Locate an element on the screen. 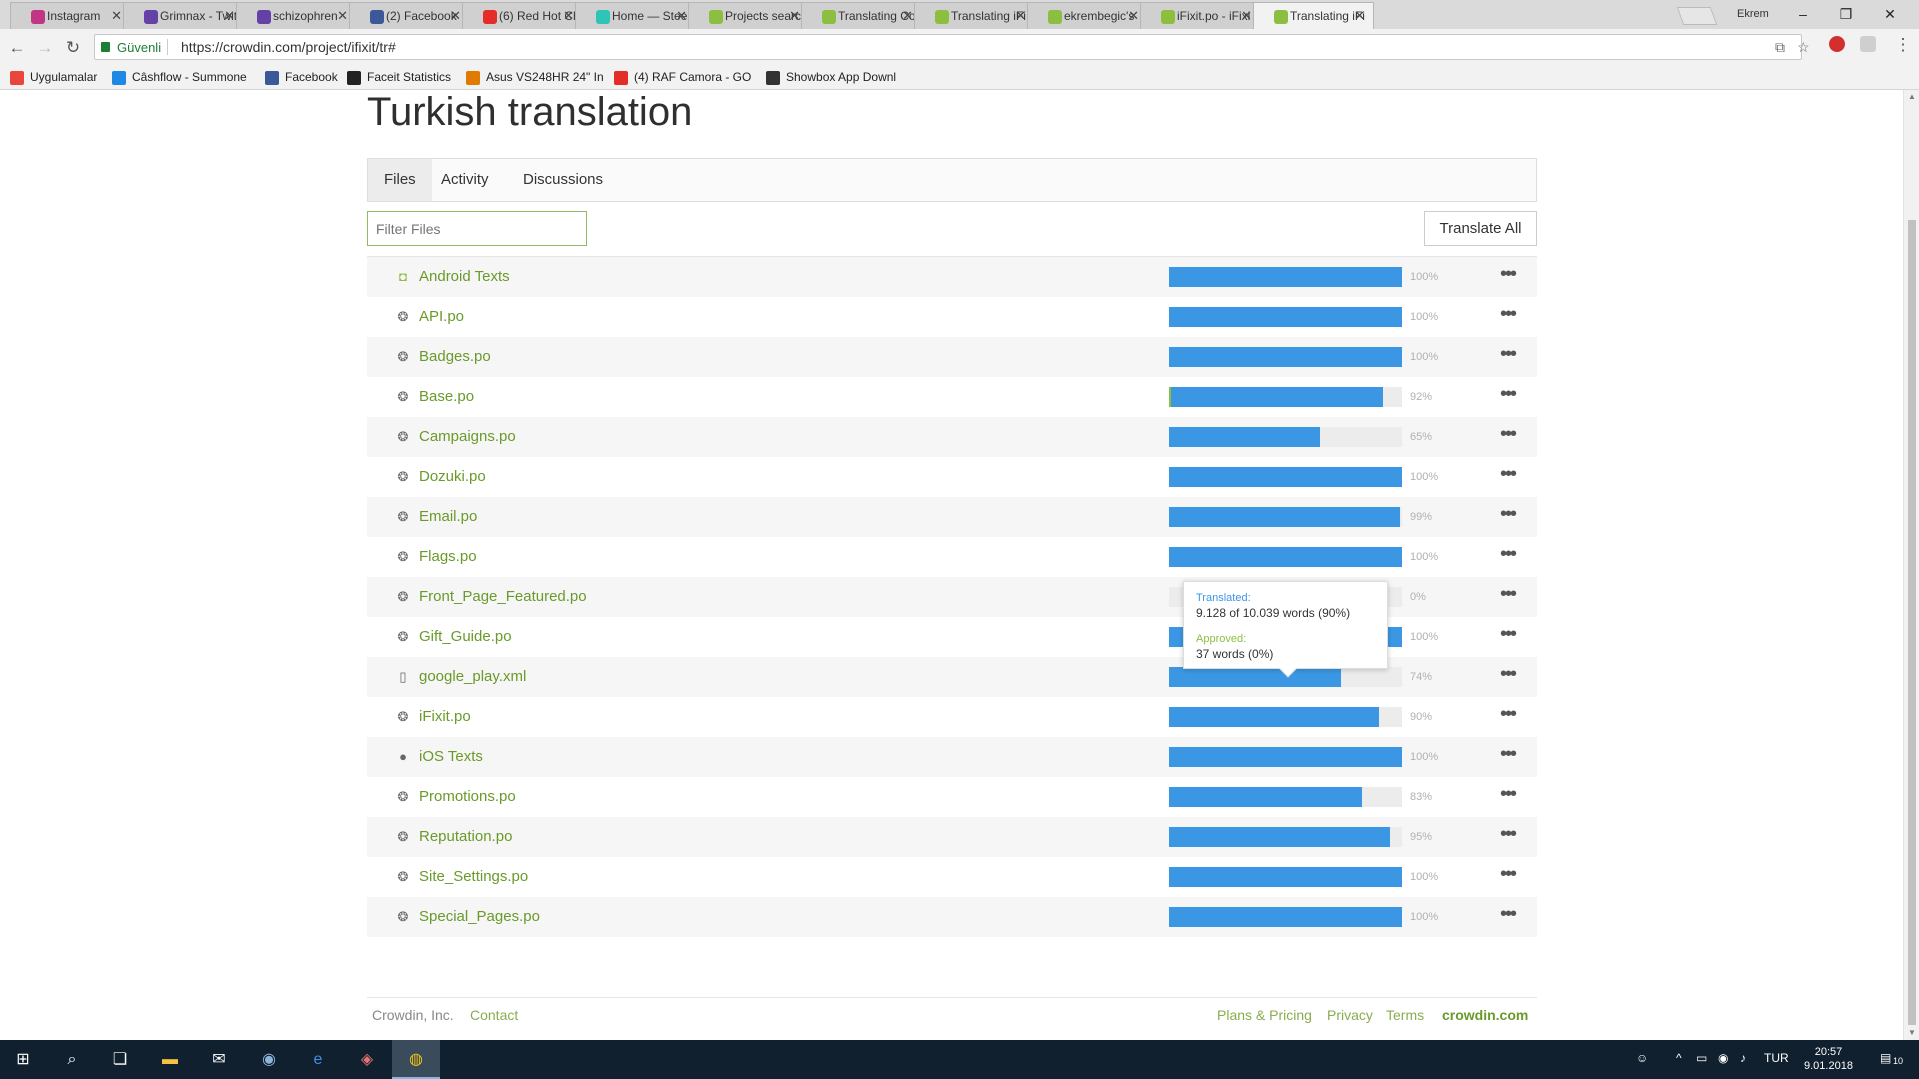 Image resolution: width=1919 pixels, height=1079 pixels. tab-discussions: Discussions is located at coordinates (563, 180).